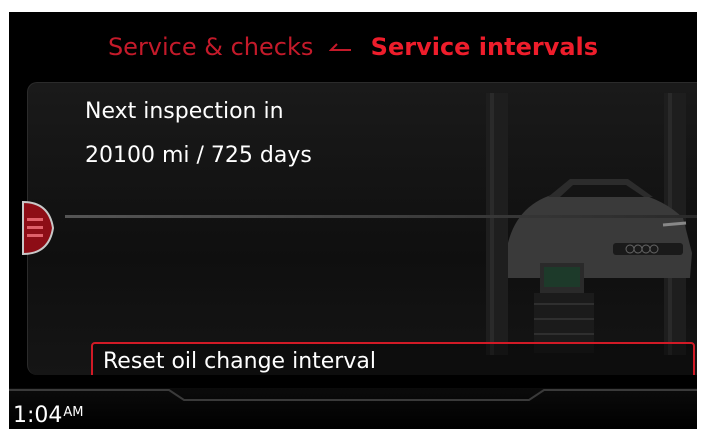  Describe the element at coordinates (73, 412) in the screenshot. I see `clock-ampm: AM` at that location.